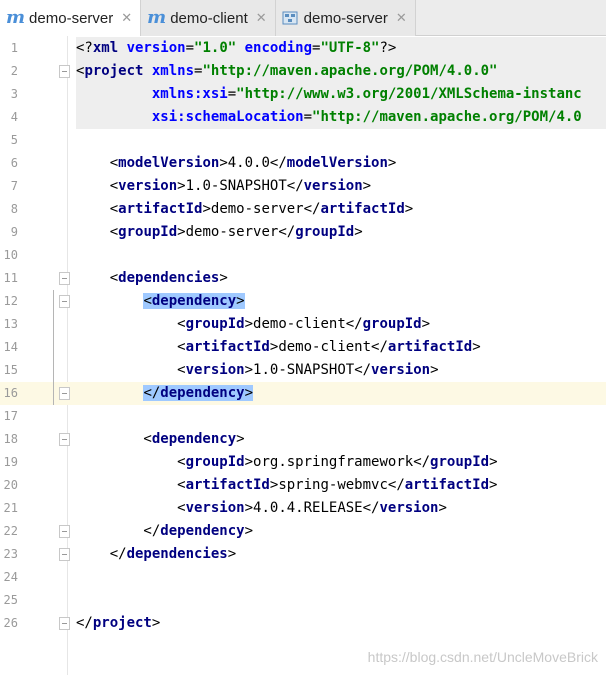 The height and width of the screenshot is (675, 606). What do you see at coordinates (14, 209) in the screenshot?
I see `line-number: 8` at bounding box center [14, 209].